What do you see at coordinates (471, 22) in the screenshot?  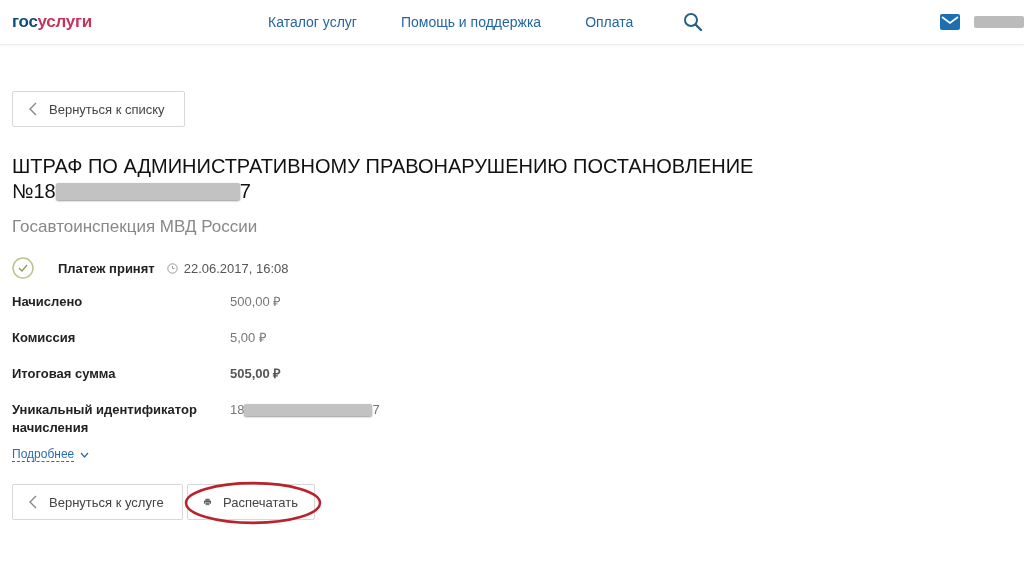 I see `nav-link: Помощь и поддержка` at bounding box center [471, 22].